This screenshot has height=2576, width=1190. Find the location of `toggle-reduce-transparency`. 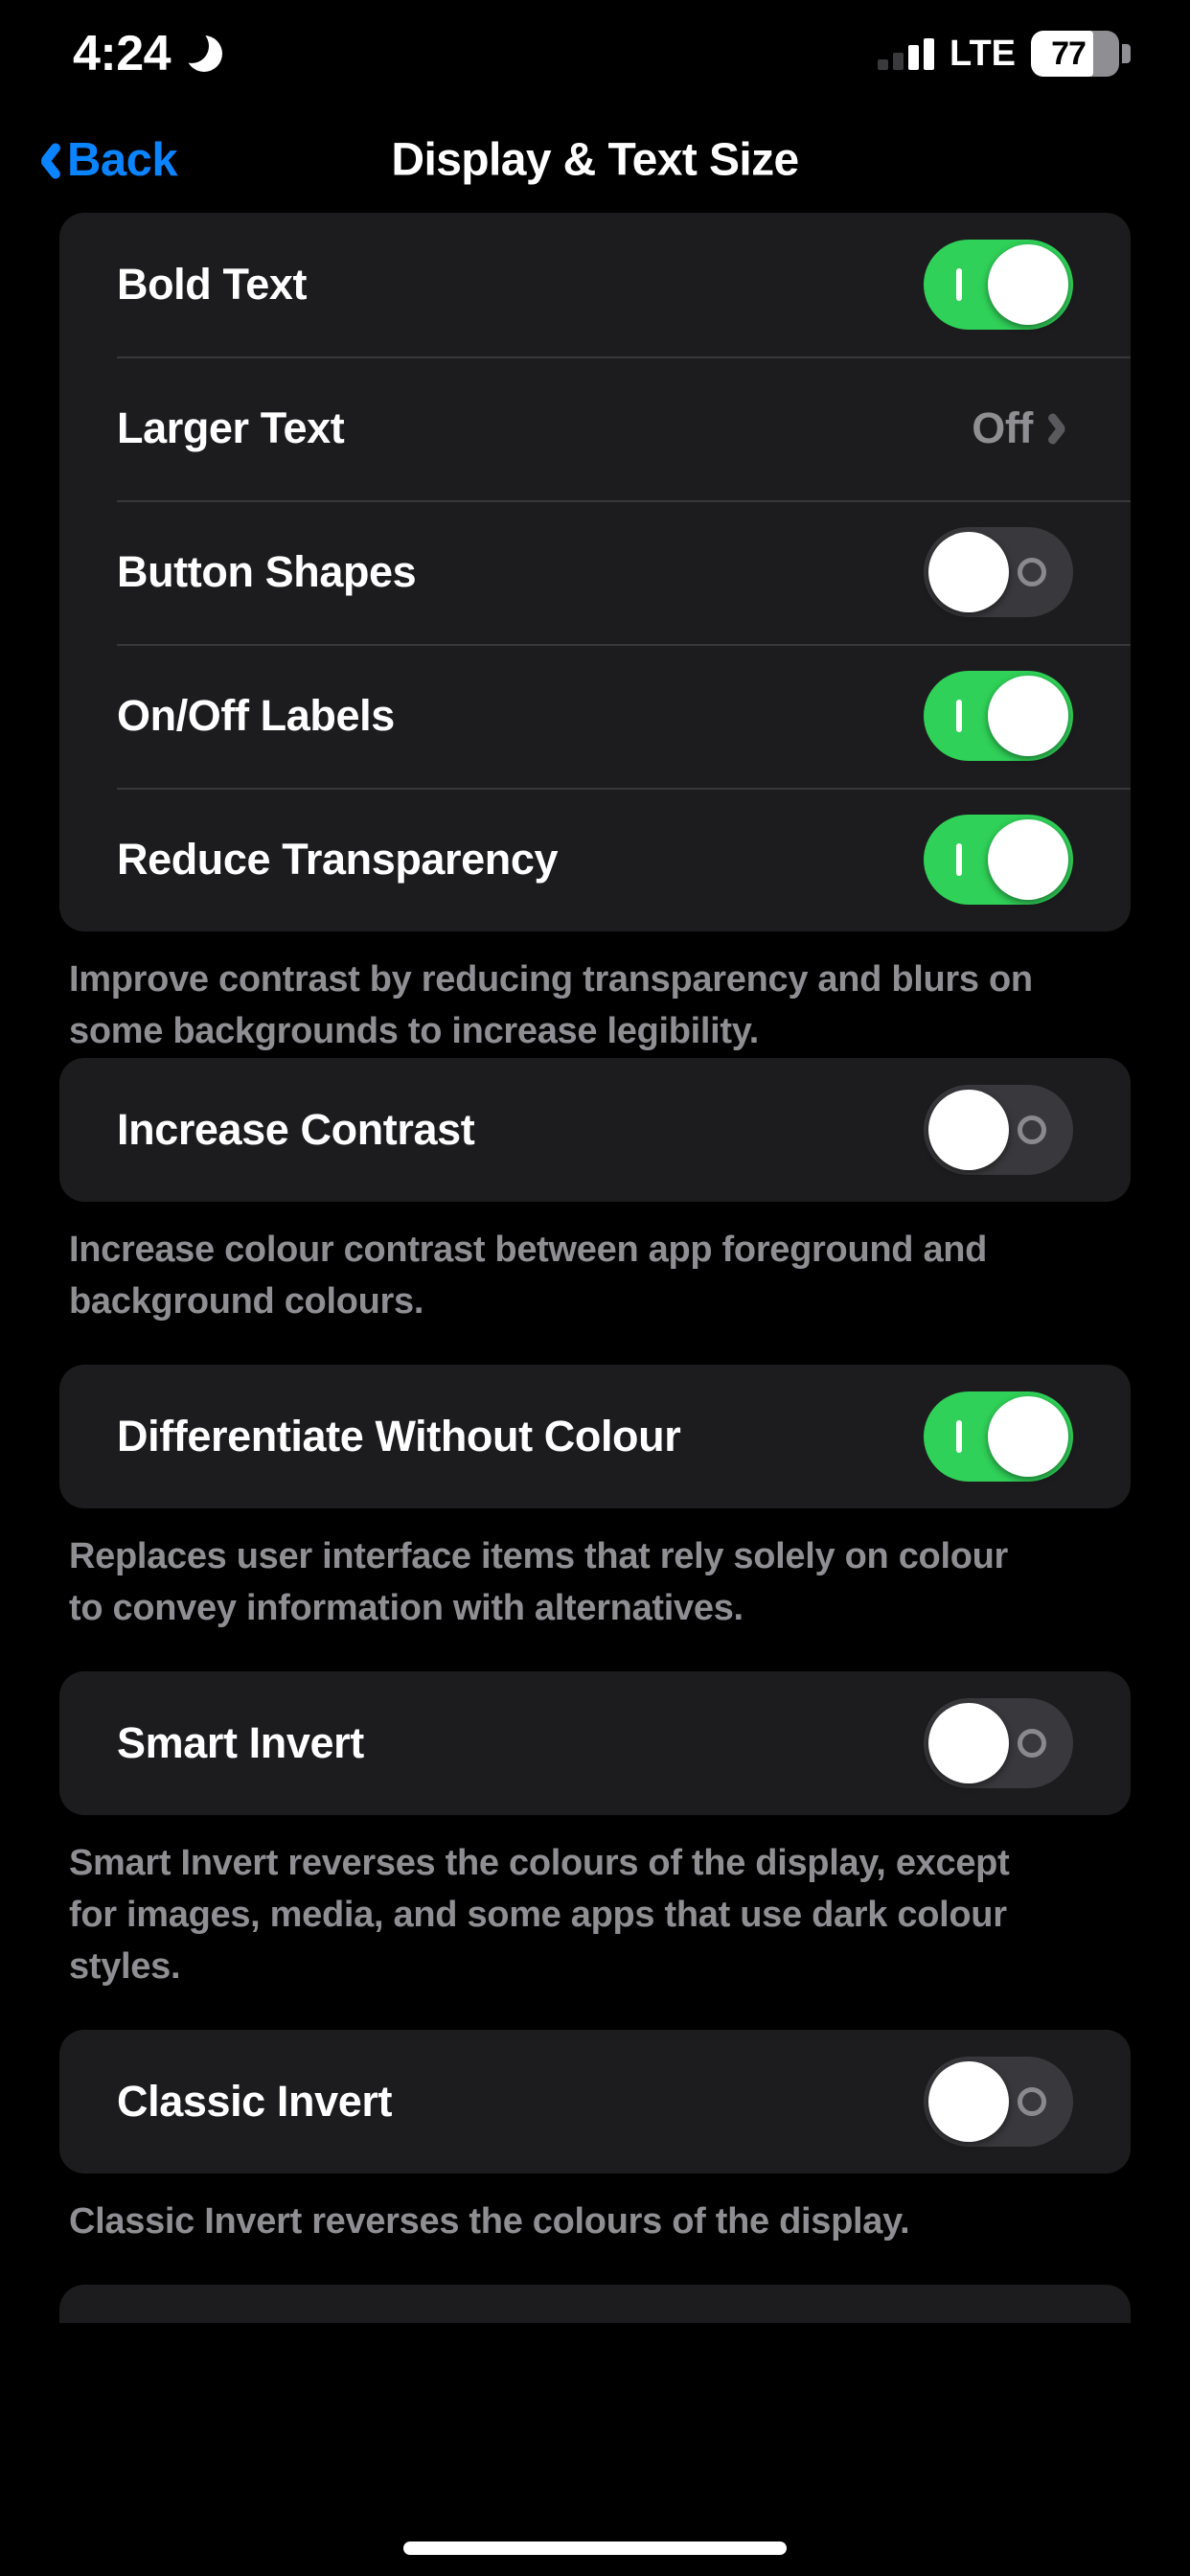

toggle-reduce-transparency is located at coordinates (999, 860).